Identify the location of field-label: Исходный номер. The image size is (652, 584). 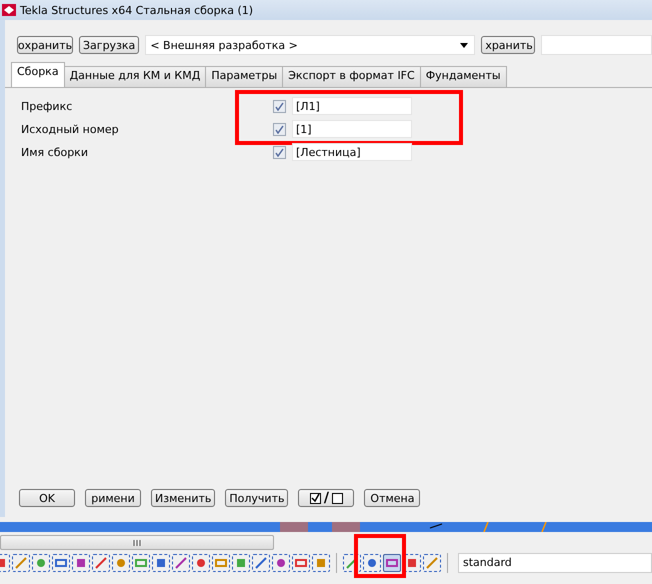
(70, 129).